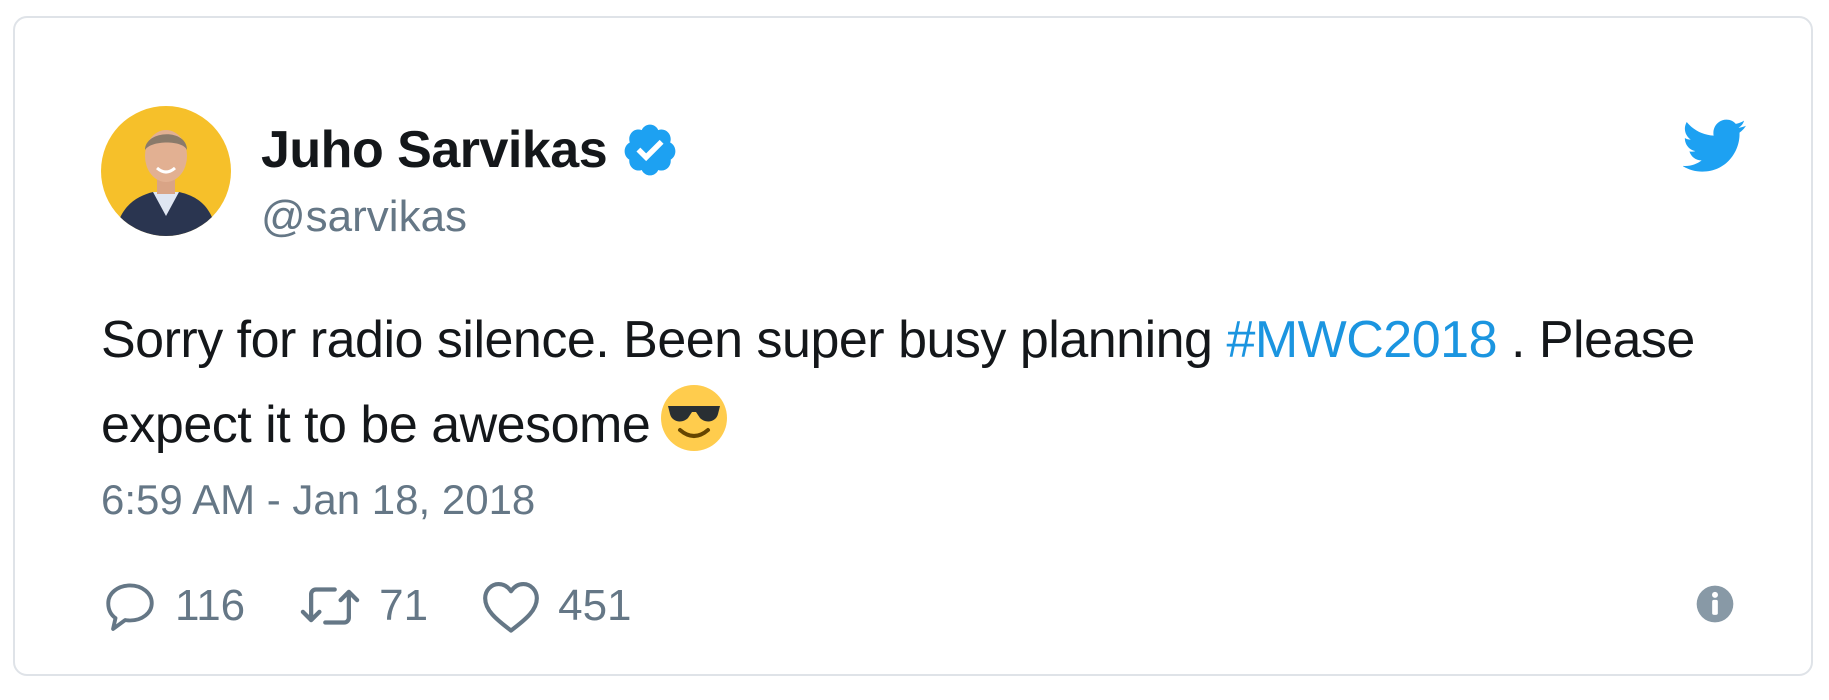  I want to click on retweet-count: 71, so click(404, 605).